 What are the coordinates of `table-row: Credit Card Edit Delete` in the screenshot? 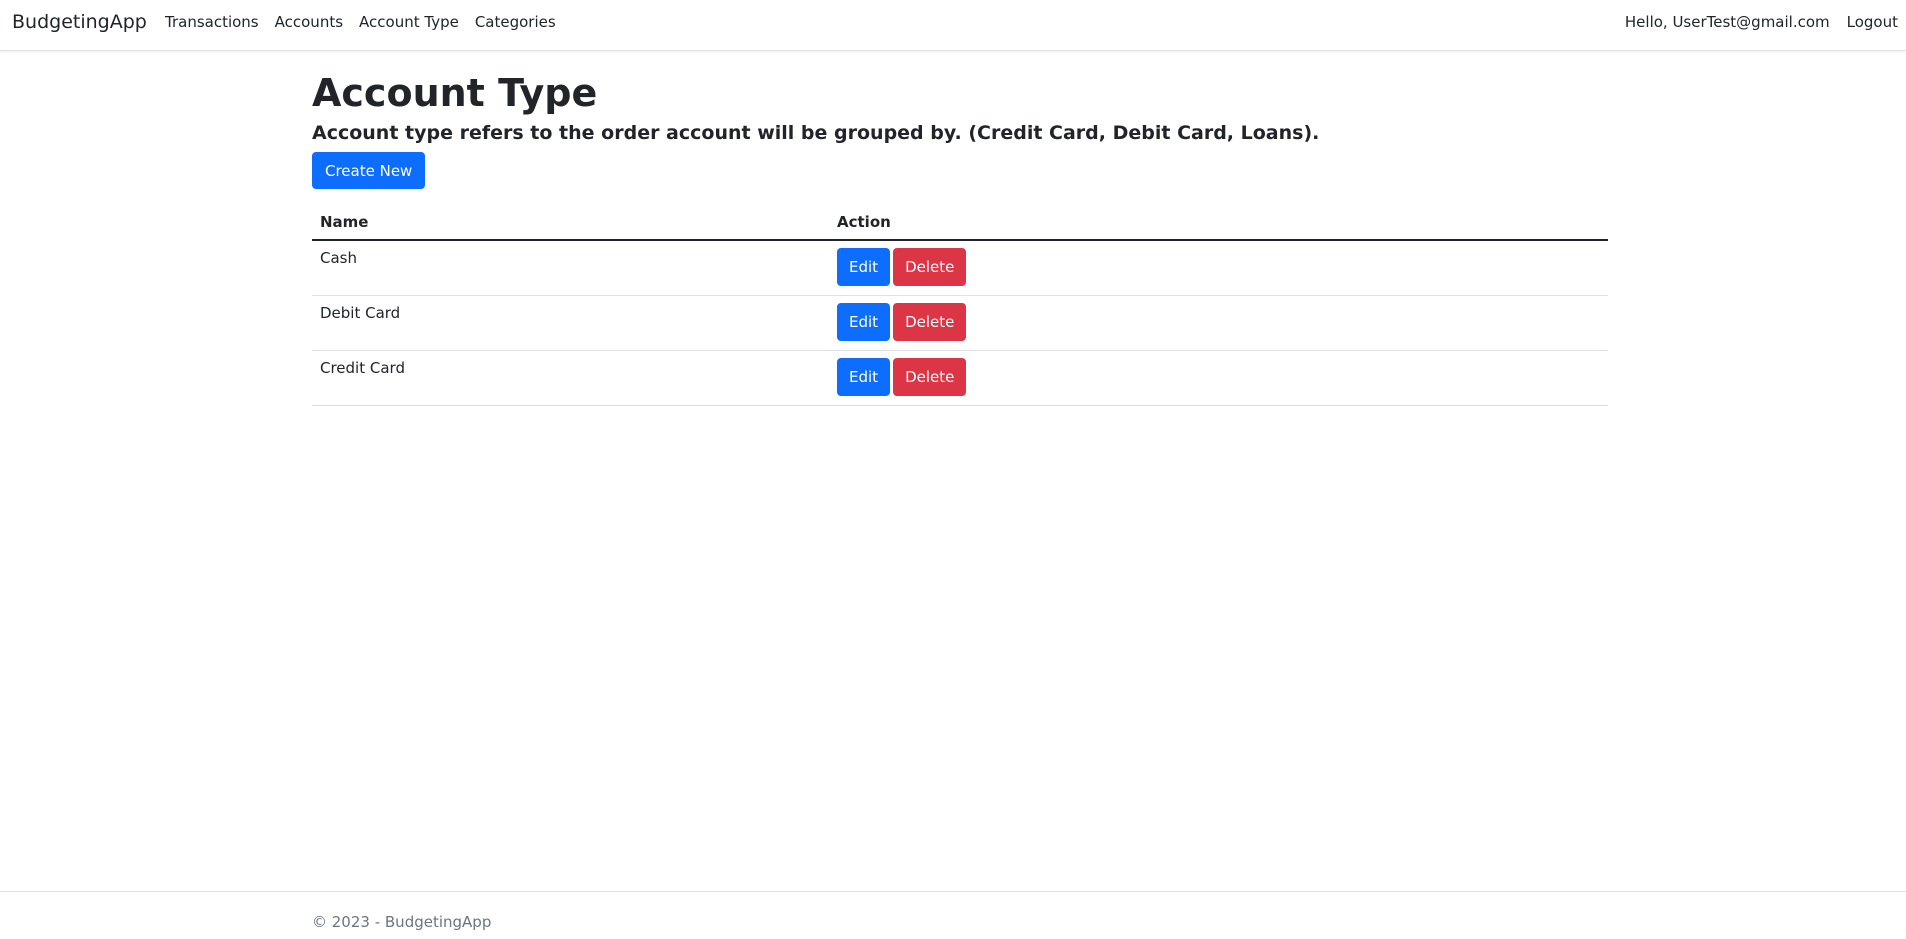 It's located at (960, 378).